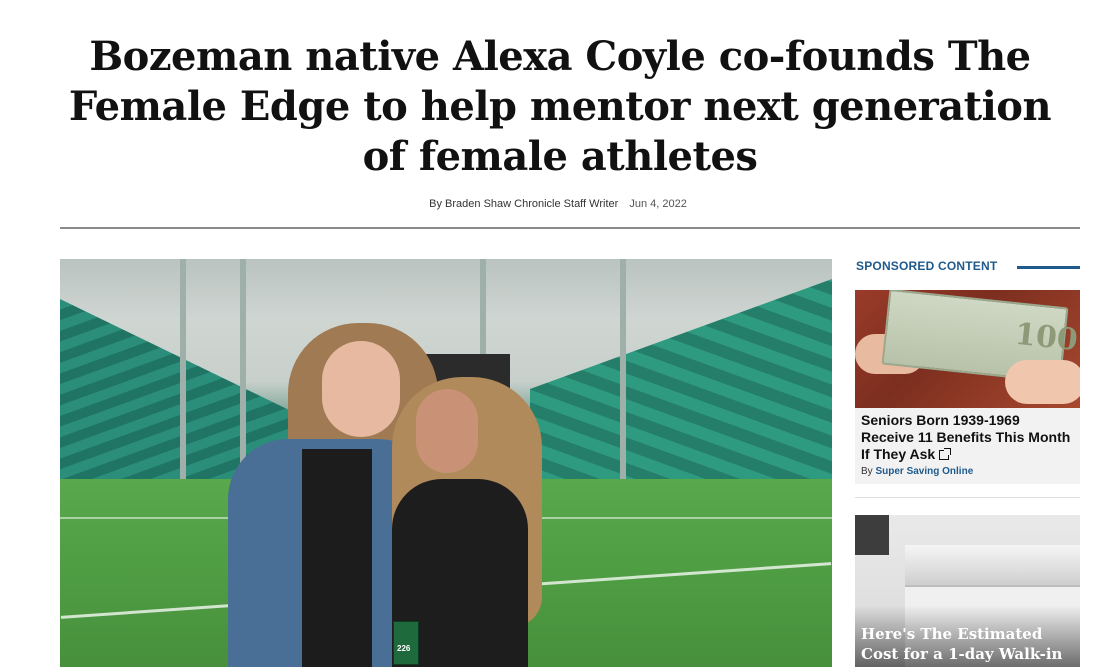 This screenshot has width=1096, height=667. I want to click on ad-source: By Super Saving Online, so click(917, 471).